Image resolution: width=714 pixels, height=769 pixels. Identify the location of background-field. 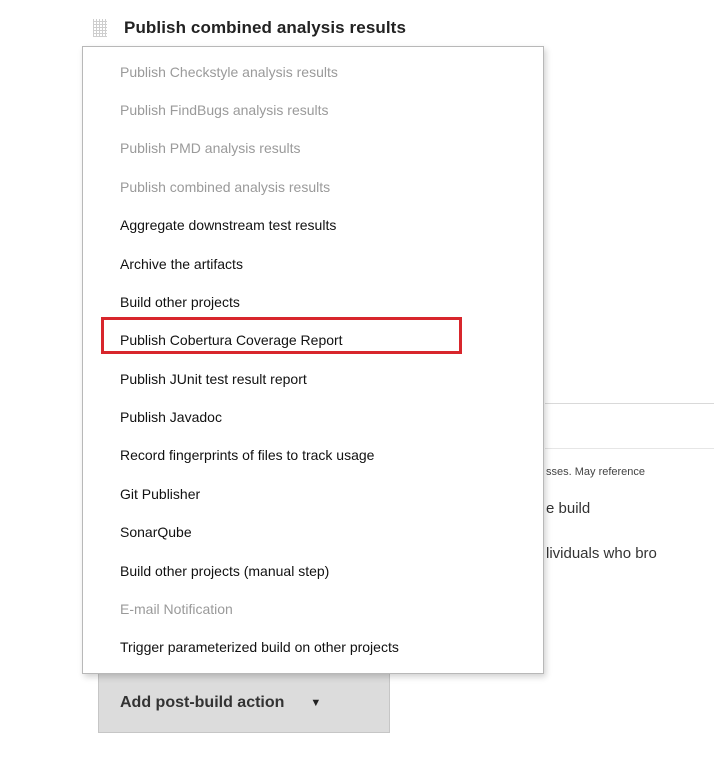
(629, 426).